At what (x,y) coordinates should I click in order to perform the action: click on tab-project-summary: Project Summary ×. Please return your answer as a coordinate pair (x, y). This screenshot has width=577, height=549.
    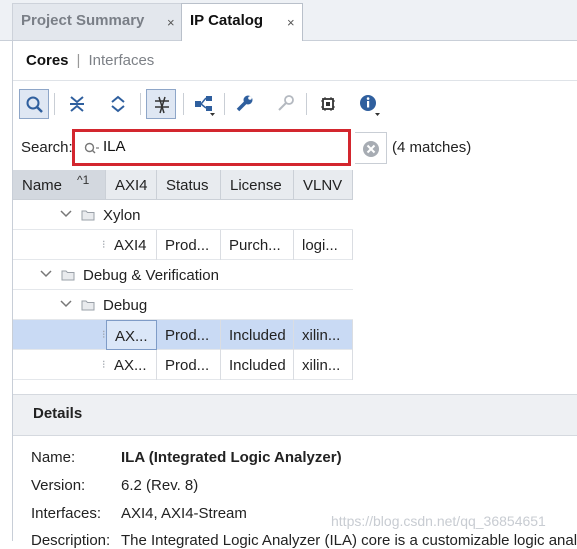
    Looking at the image, I should click on (97, 21).